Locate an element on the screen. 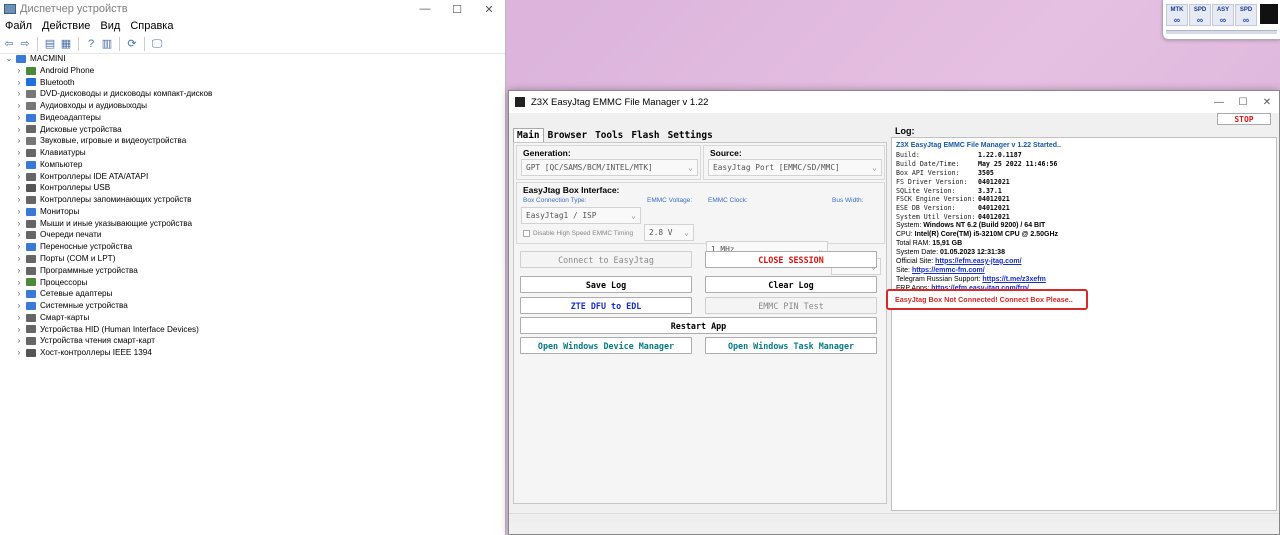  connect-button: Connect to EasyJtag is located at coordinates (606, 259).